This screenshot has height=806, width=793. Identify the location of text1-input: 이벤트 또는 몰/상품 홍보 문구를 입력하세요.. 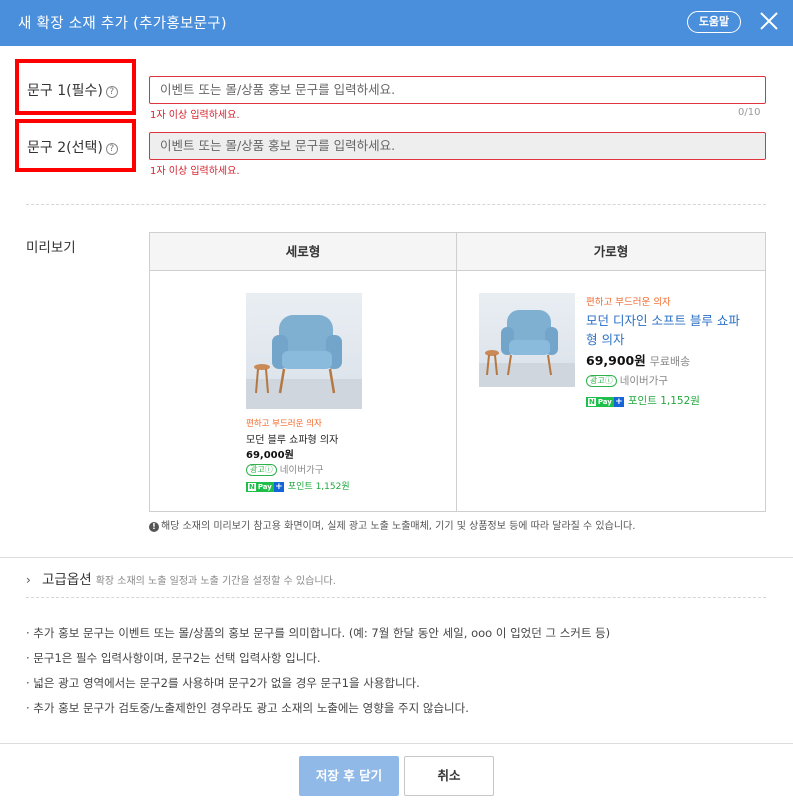
(457, 90).